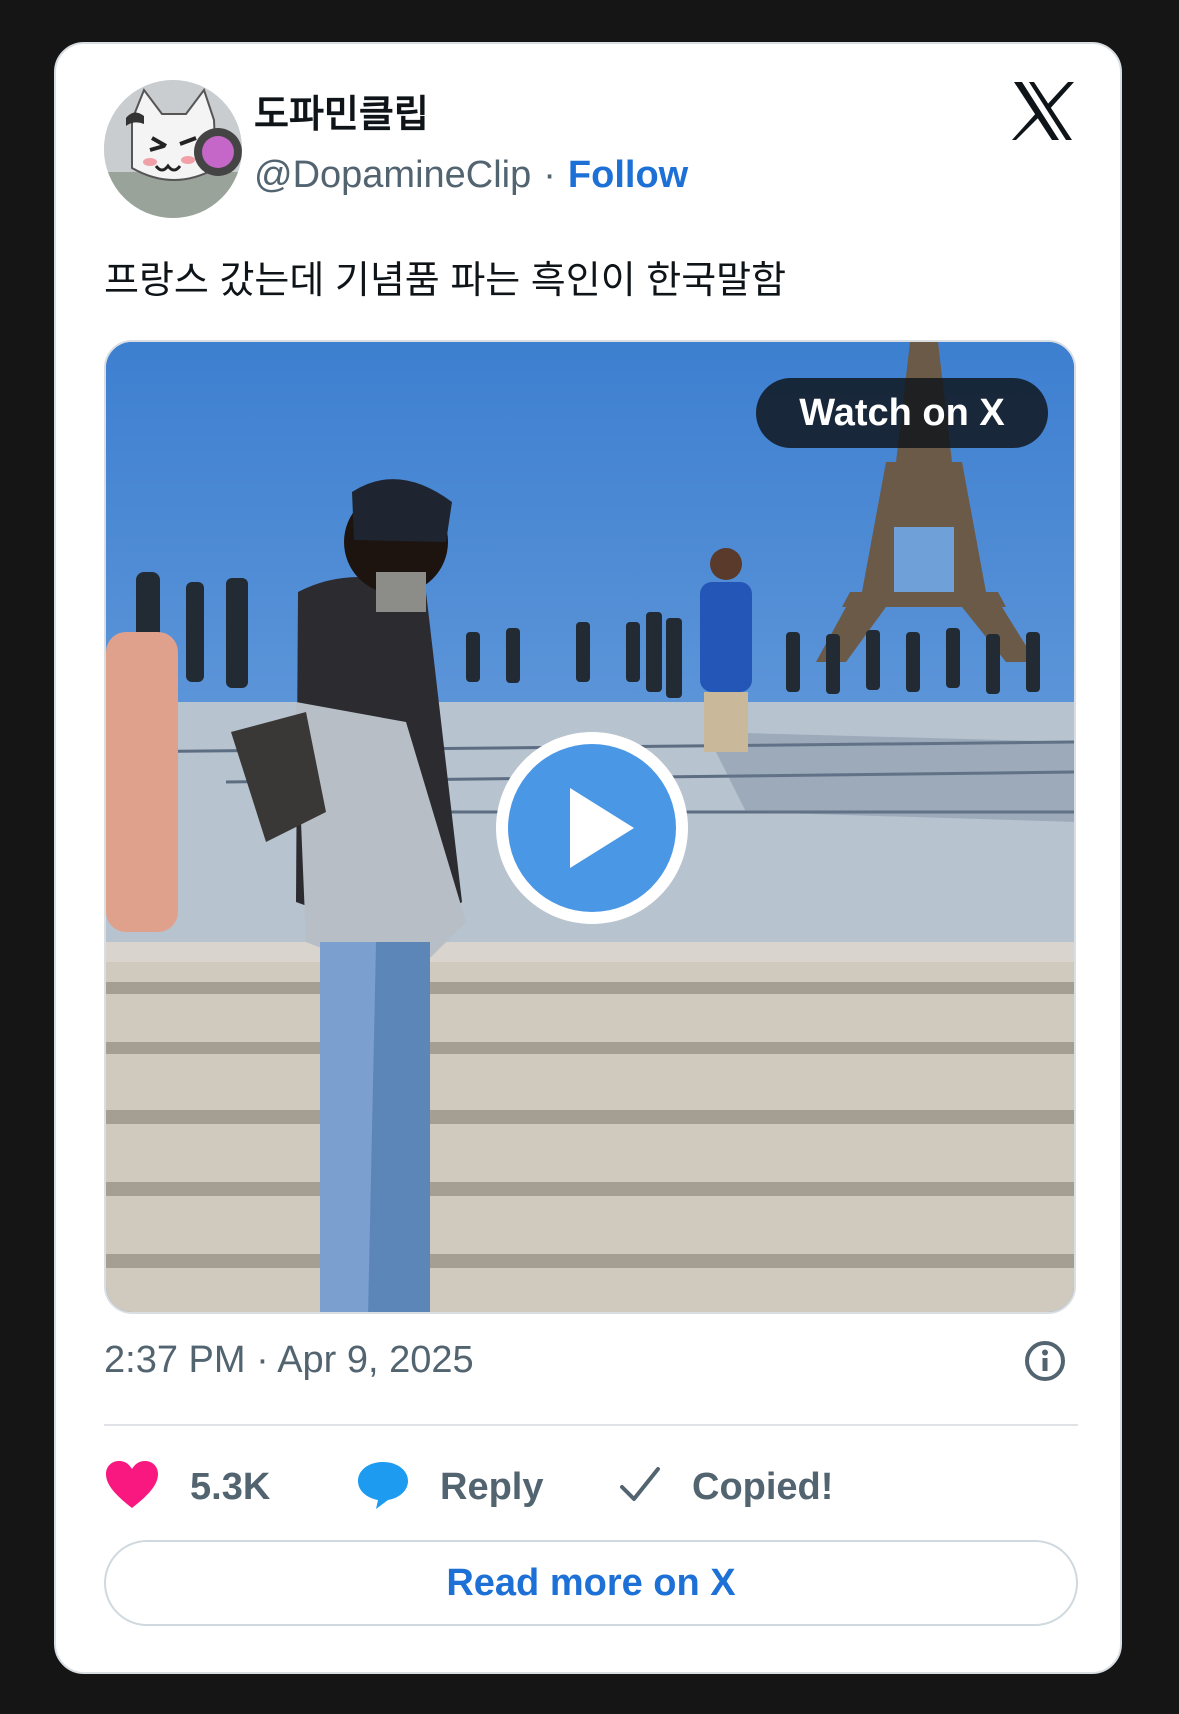 The width and height of the screenshot is (1179, 1714). Describe the element at coordinates (591, 1583) in the screenshot. I see `read-more-button: Read more on X` at that location.